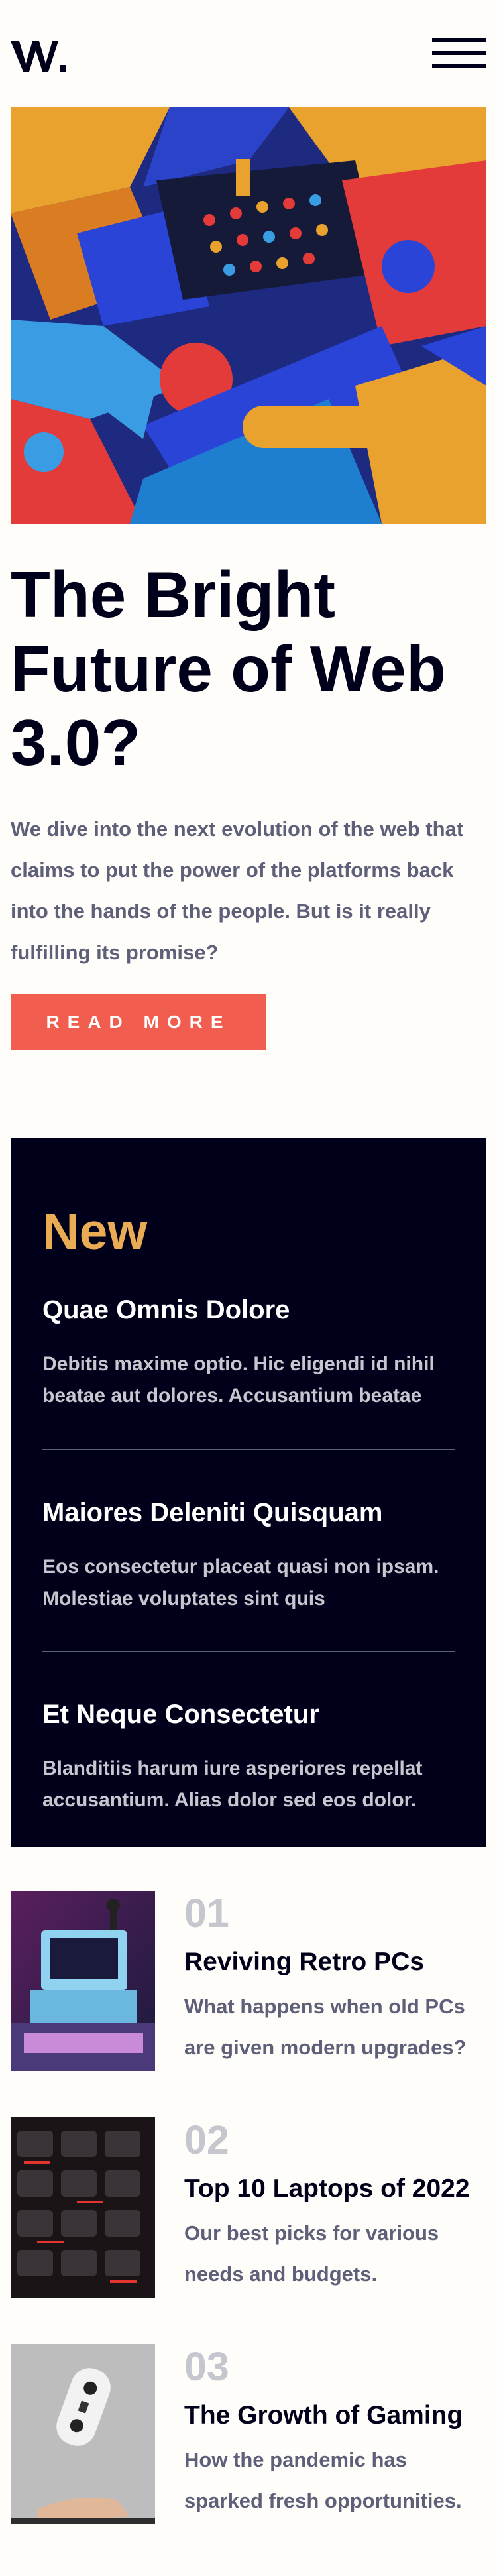 The image size is (497, 2576). Describe the element at coordinates (248, 1310) in the screenshot. I see `news-item-title: Quae Omnis Dolore` at that location.